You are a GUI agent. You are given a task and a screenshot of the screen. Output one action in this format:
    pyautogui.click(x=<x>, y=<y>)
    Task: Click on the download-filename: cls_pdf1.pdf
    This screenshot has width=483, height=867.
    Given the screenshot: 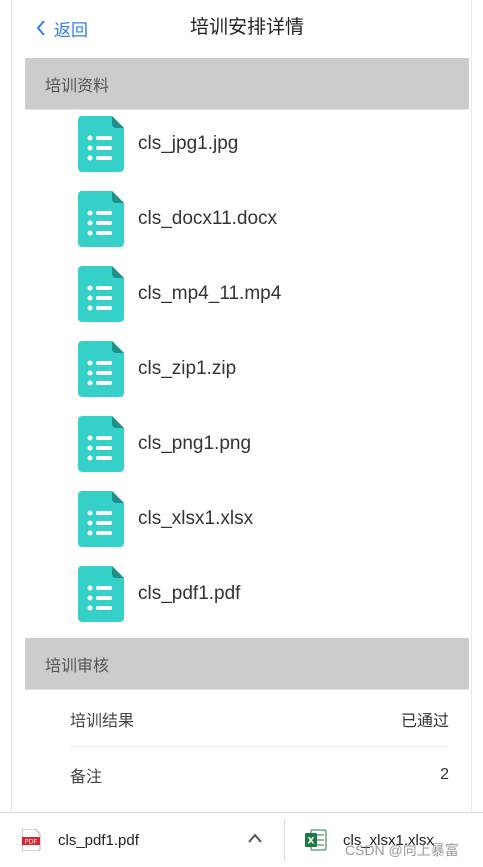 What is the action you would take?
    pyautogui.click(x=98, y=840)
    